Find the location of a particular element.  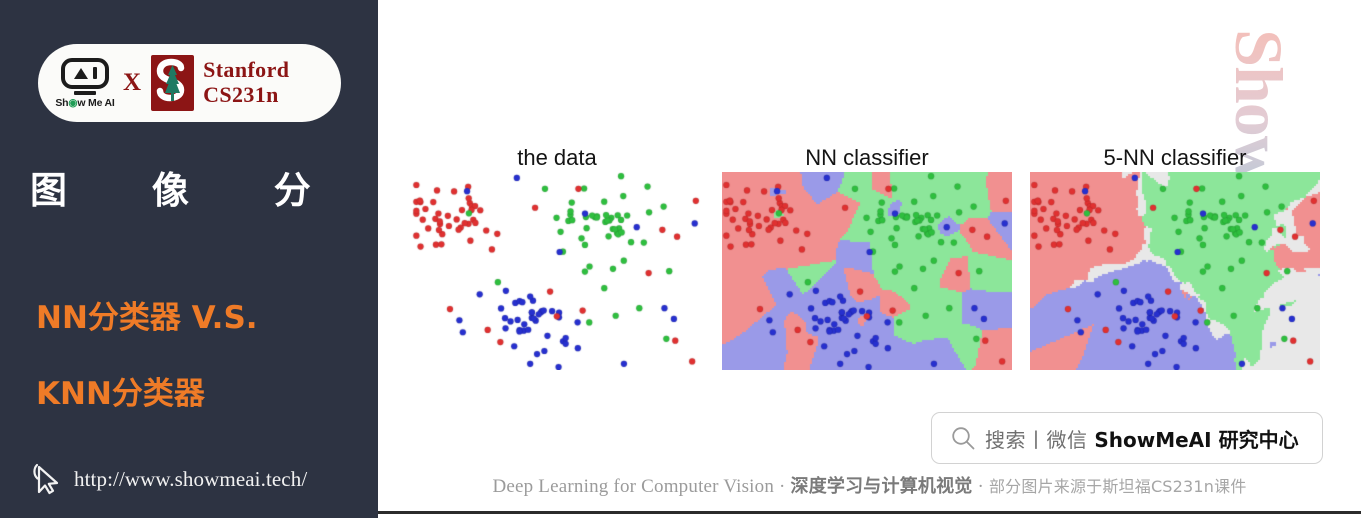

footer-english: Deep Learning for Computer Vision is located at coordinates (633, 486).